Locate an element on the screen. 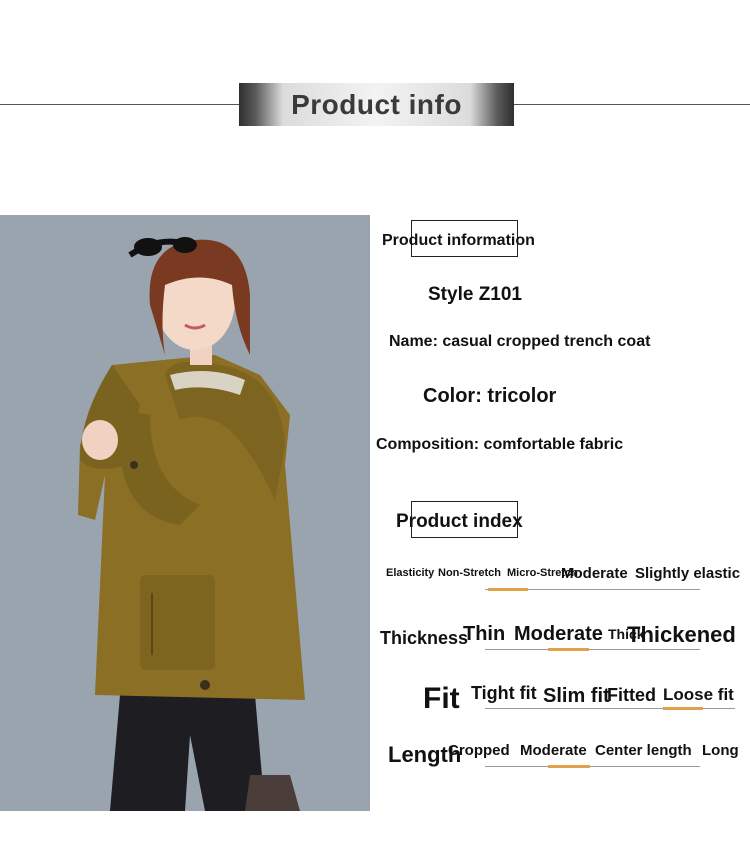 The width and height of the screenshot is (750, 847). elasticity-label: Elasticity is located at coordinates (410, 573).